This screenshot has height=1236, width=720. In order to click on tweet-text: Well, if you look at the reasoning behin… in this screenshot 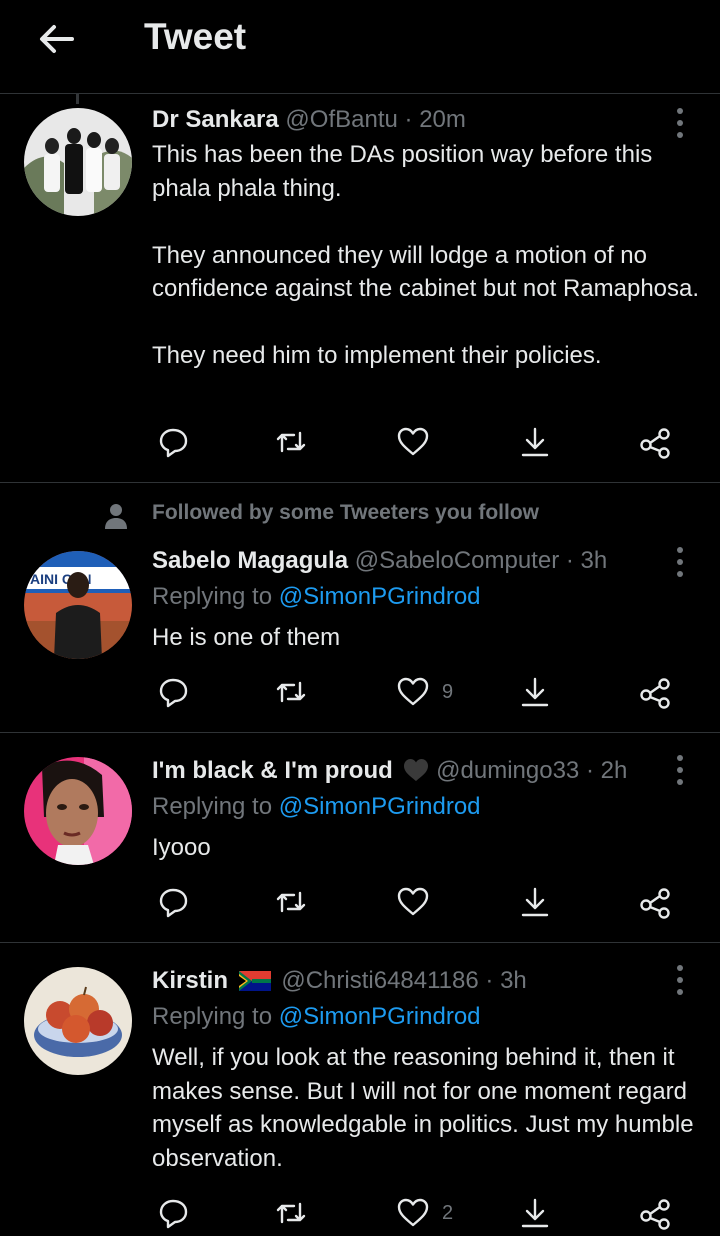, I will do `click(423, 1108)`.